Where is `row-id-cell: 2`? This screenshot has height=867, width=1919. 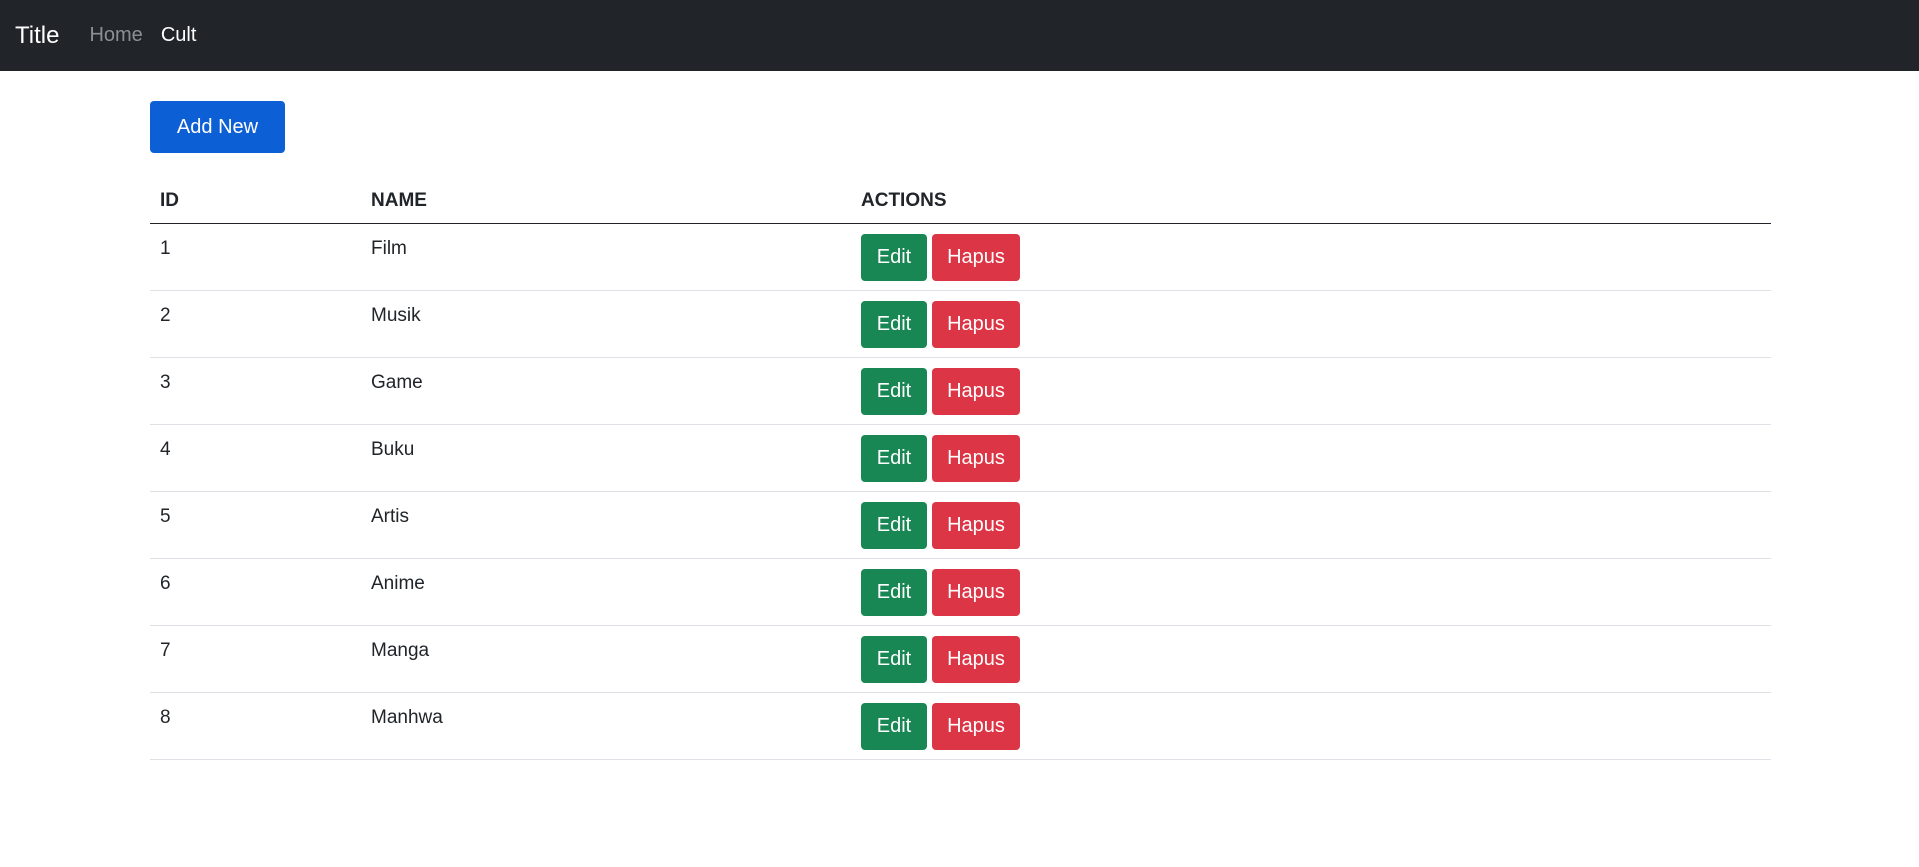
row-id-cell: 2 is located at coordinates (255, 324).